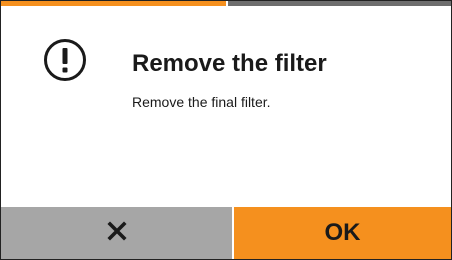  Describe the element at coordinates (113, 3) in the screenshot. I see `progress-complete-segment` at that location.